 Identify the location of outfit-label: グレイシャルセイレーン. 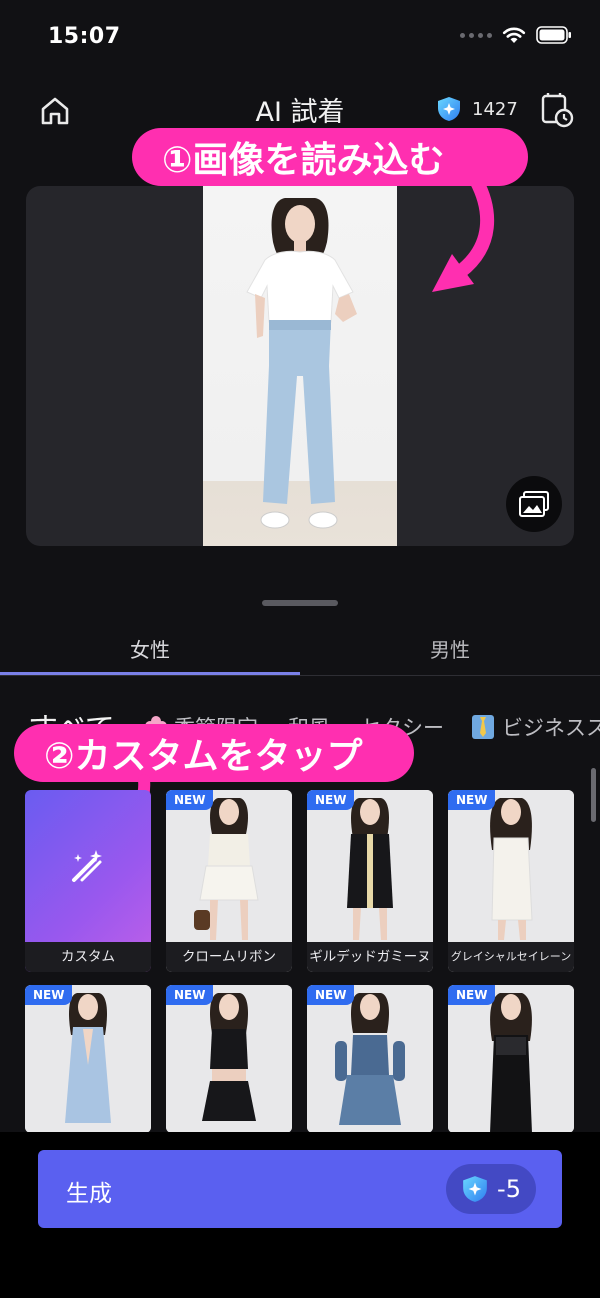
(511, 957).